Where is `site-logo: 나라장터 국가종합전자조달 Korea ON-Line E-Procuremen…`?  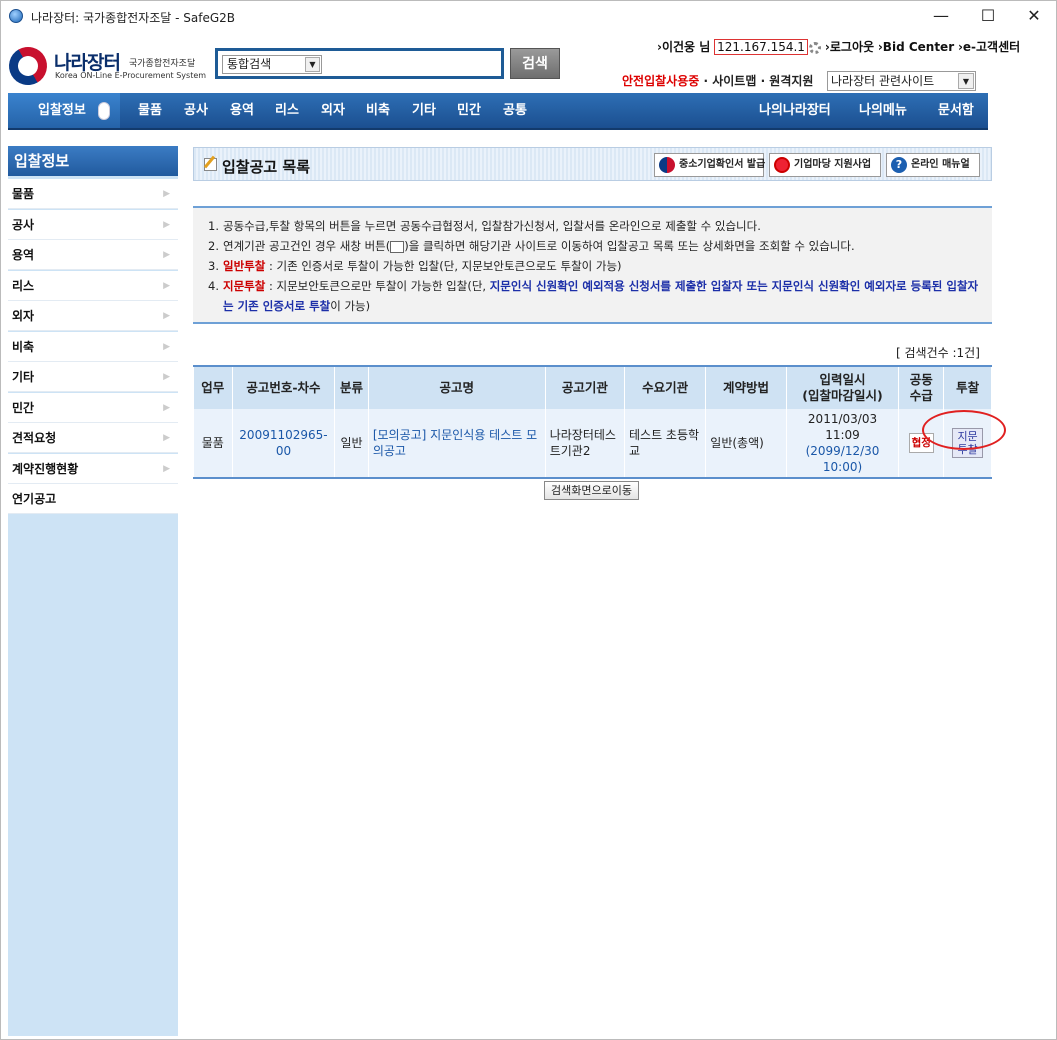 site-logo: 나라장터 국가종합전자조달 Korea ON-Line E-Procuremen… is located at coordinates (104, 66).